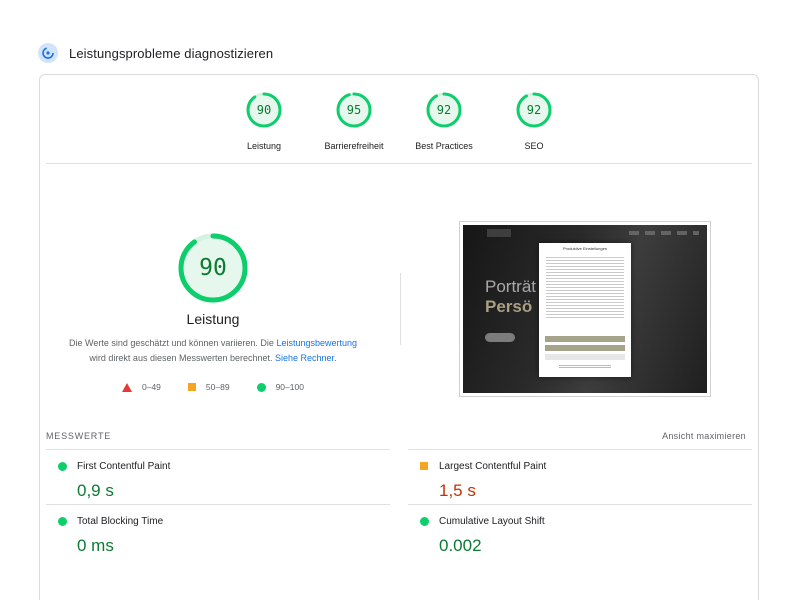 The image size is (800, 600). What do you see at coordinates (400, 309) in the screenshot?
I see `vertical-divider` at bounding box center [400, 309].